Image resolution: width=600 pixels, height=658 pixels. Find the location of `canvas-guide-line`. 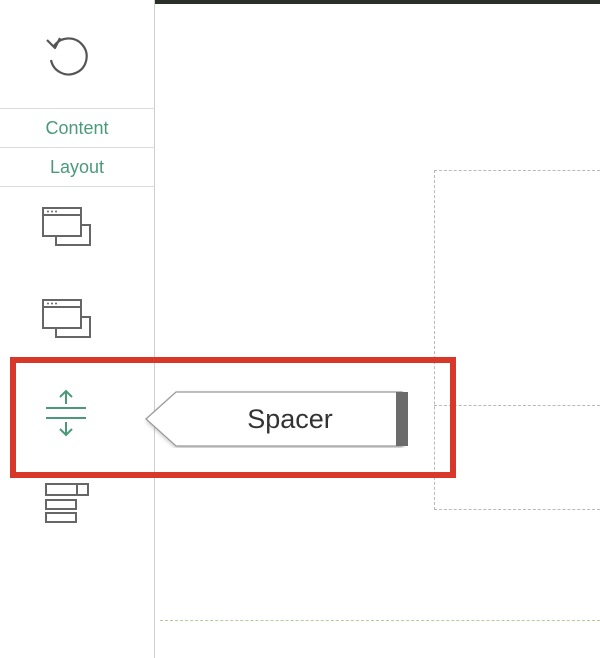

canvas-guide-line is located at coordinates (380, 620).